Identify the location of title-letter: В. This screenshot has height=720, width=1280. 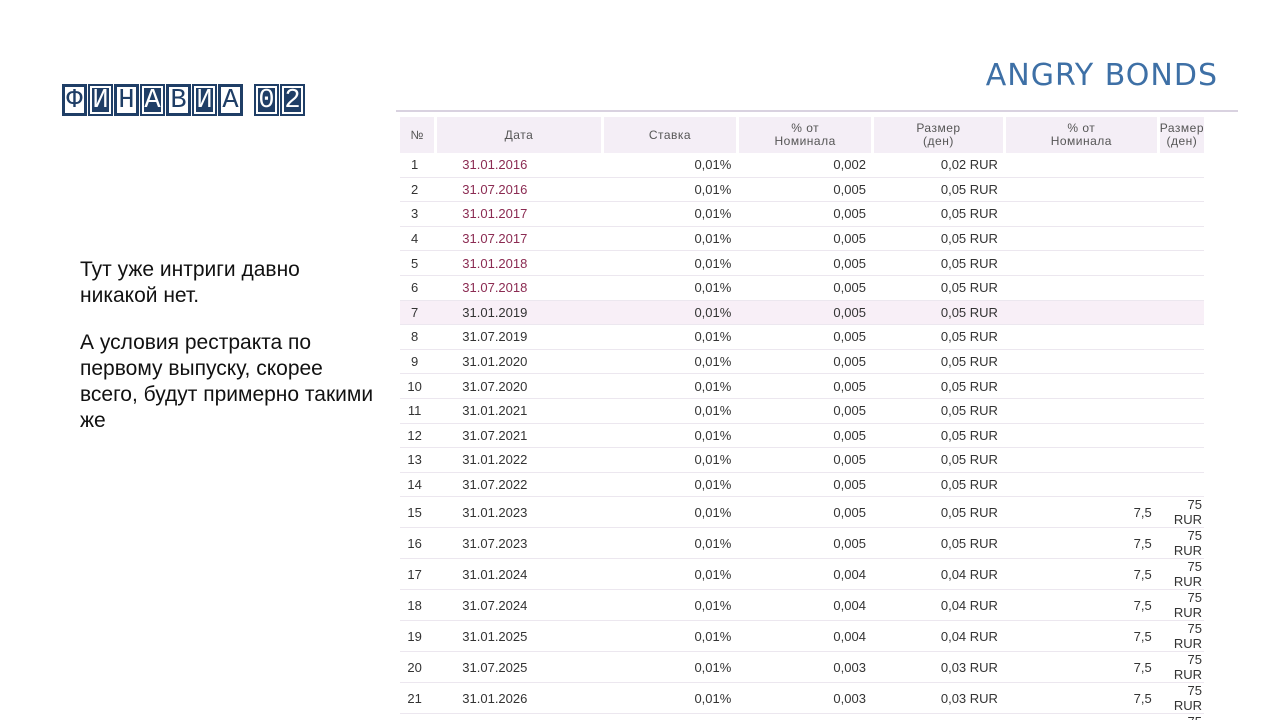
(178, 100).